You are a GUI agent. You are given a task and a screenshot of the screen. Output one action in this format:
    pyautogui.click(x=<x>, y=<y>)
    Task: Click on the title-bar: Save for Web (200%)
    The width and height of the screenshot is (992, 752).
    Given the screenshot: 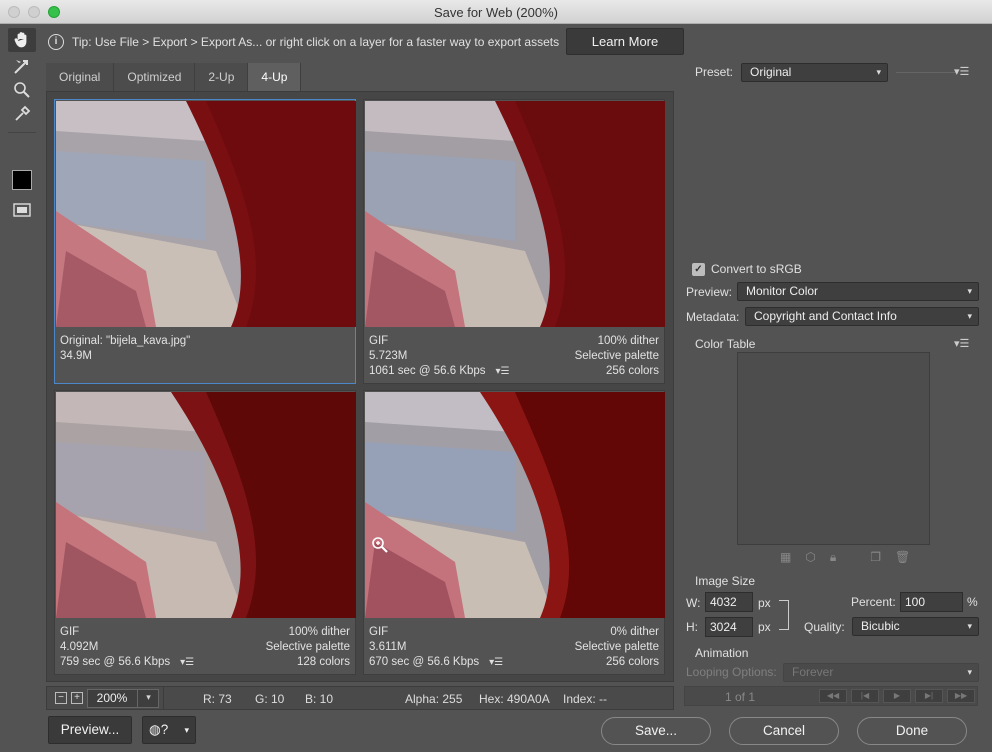 What is the action you would take?
    pyautogui.click(x=496, y=12)
    